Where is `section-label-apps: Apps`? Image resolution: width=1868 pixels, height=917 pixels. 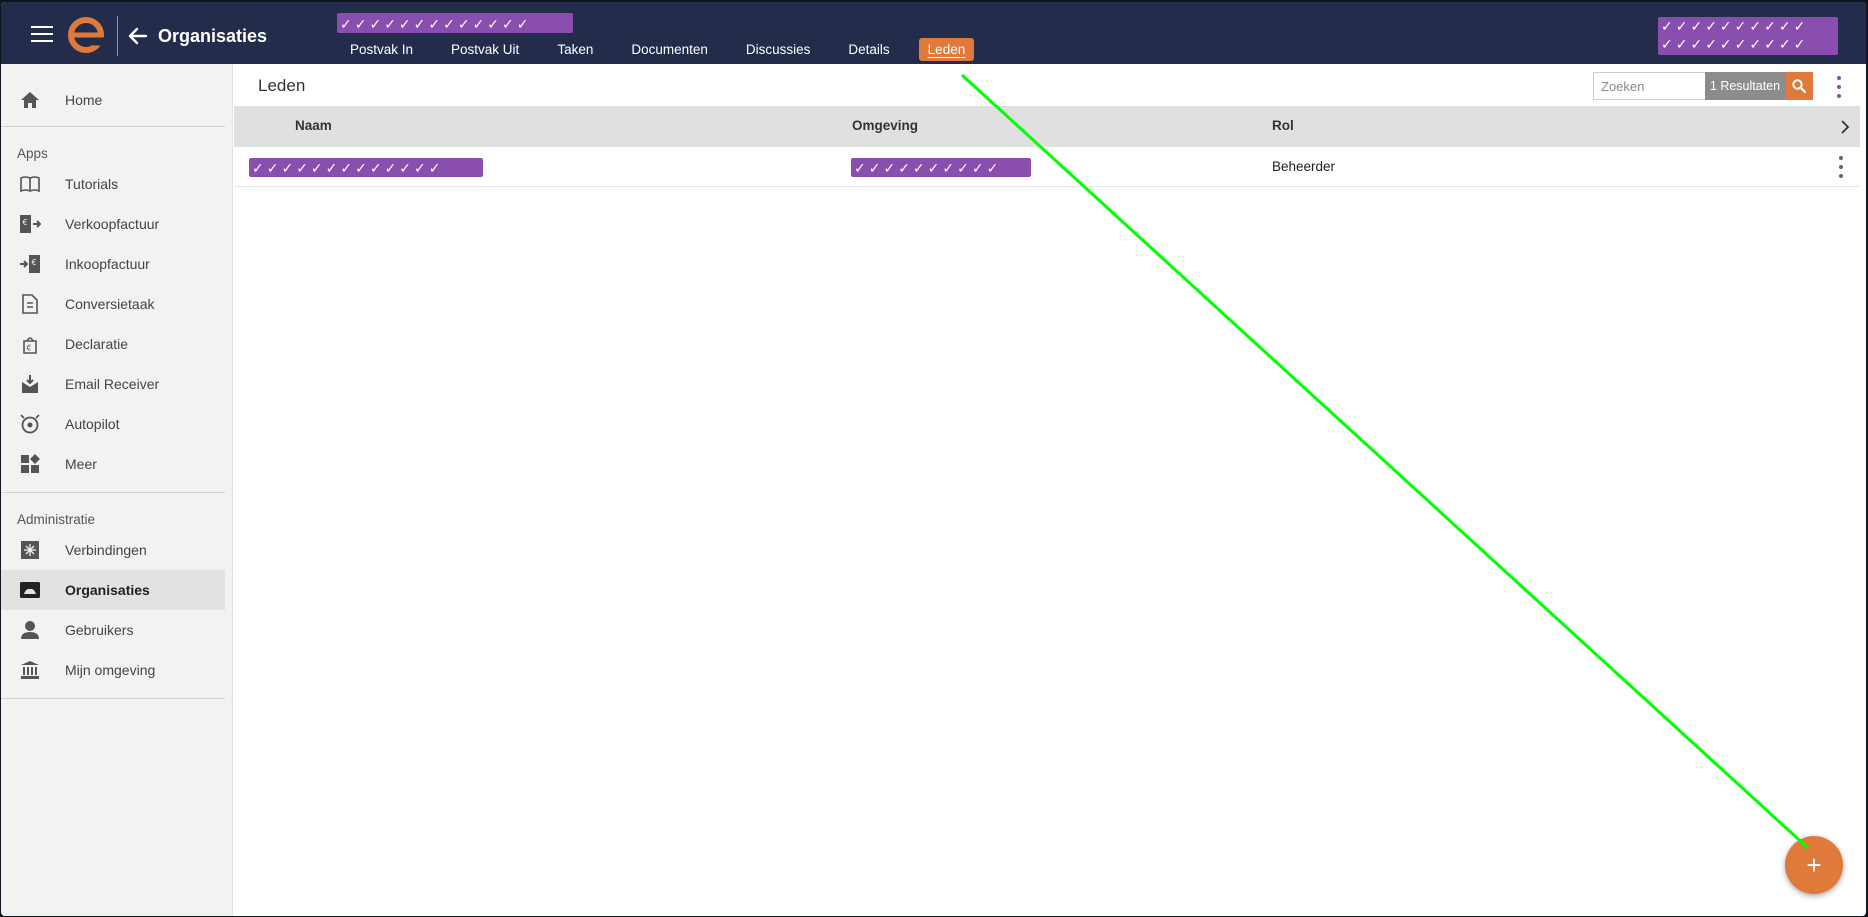 section-label-apps: Apps is located at coordinates (32, 153).